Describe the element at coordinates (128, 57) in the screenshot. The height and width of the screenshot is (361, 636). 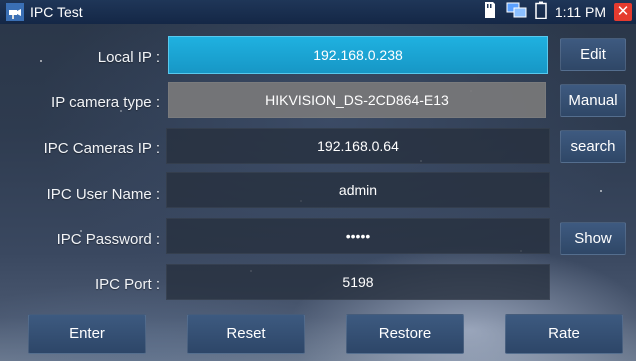
I see `local-ip-label: Local IP :` at that location.